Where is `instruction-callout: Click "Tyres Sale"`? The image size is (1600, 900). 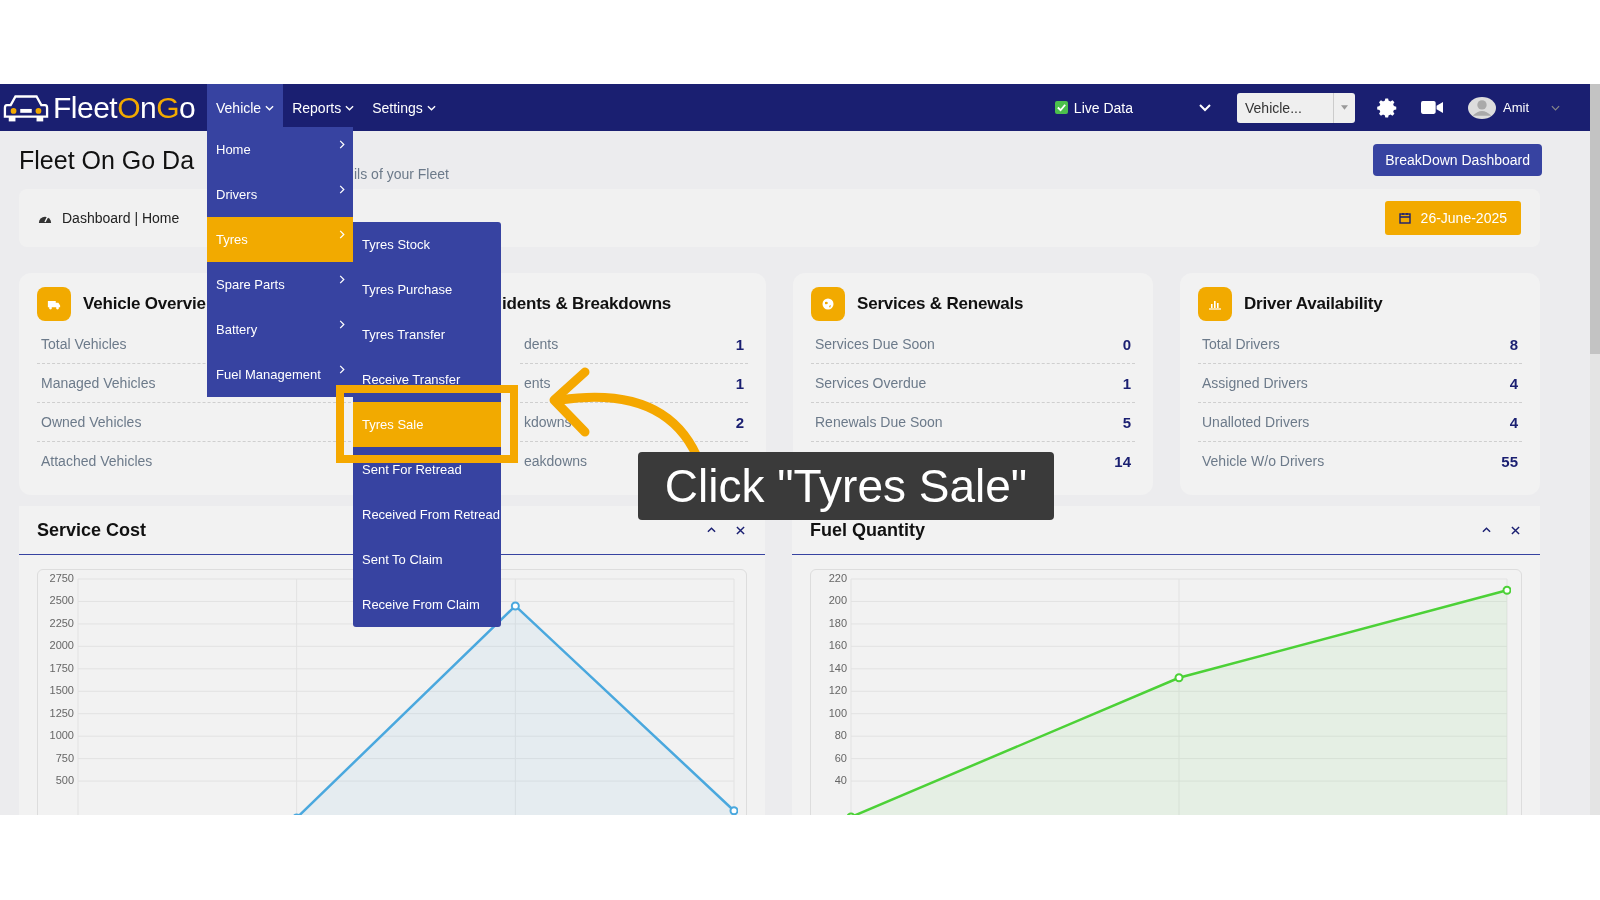
instruction-callout: Click "Tyres Sale" is located at coordinates (846, 486).